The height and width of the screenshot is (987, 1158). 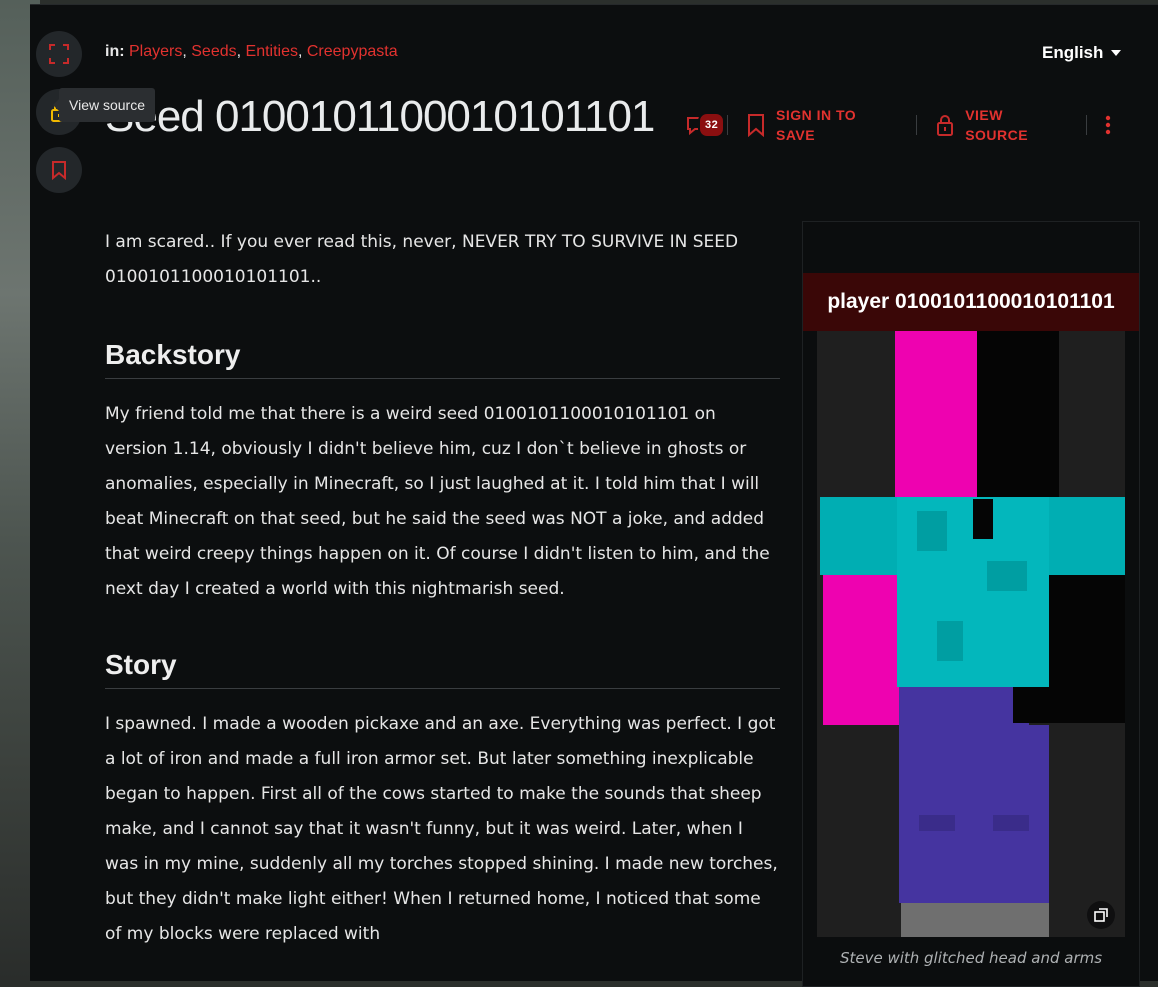 What do you see at coordinates (1018, 415) in the screenshot?
I see `skin-head-black` at bounding box center [1018, 415].